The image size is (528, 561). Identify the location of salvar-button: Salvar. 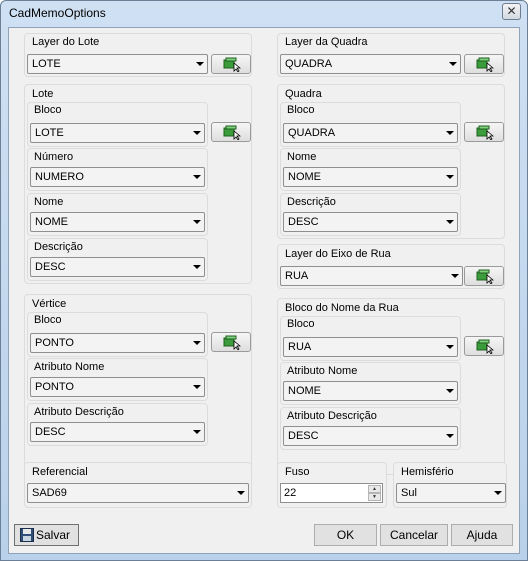
(46, 535).